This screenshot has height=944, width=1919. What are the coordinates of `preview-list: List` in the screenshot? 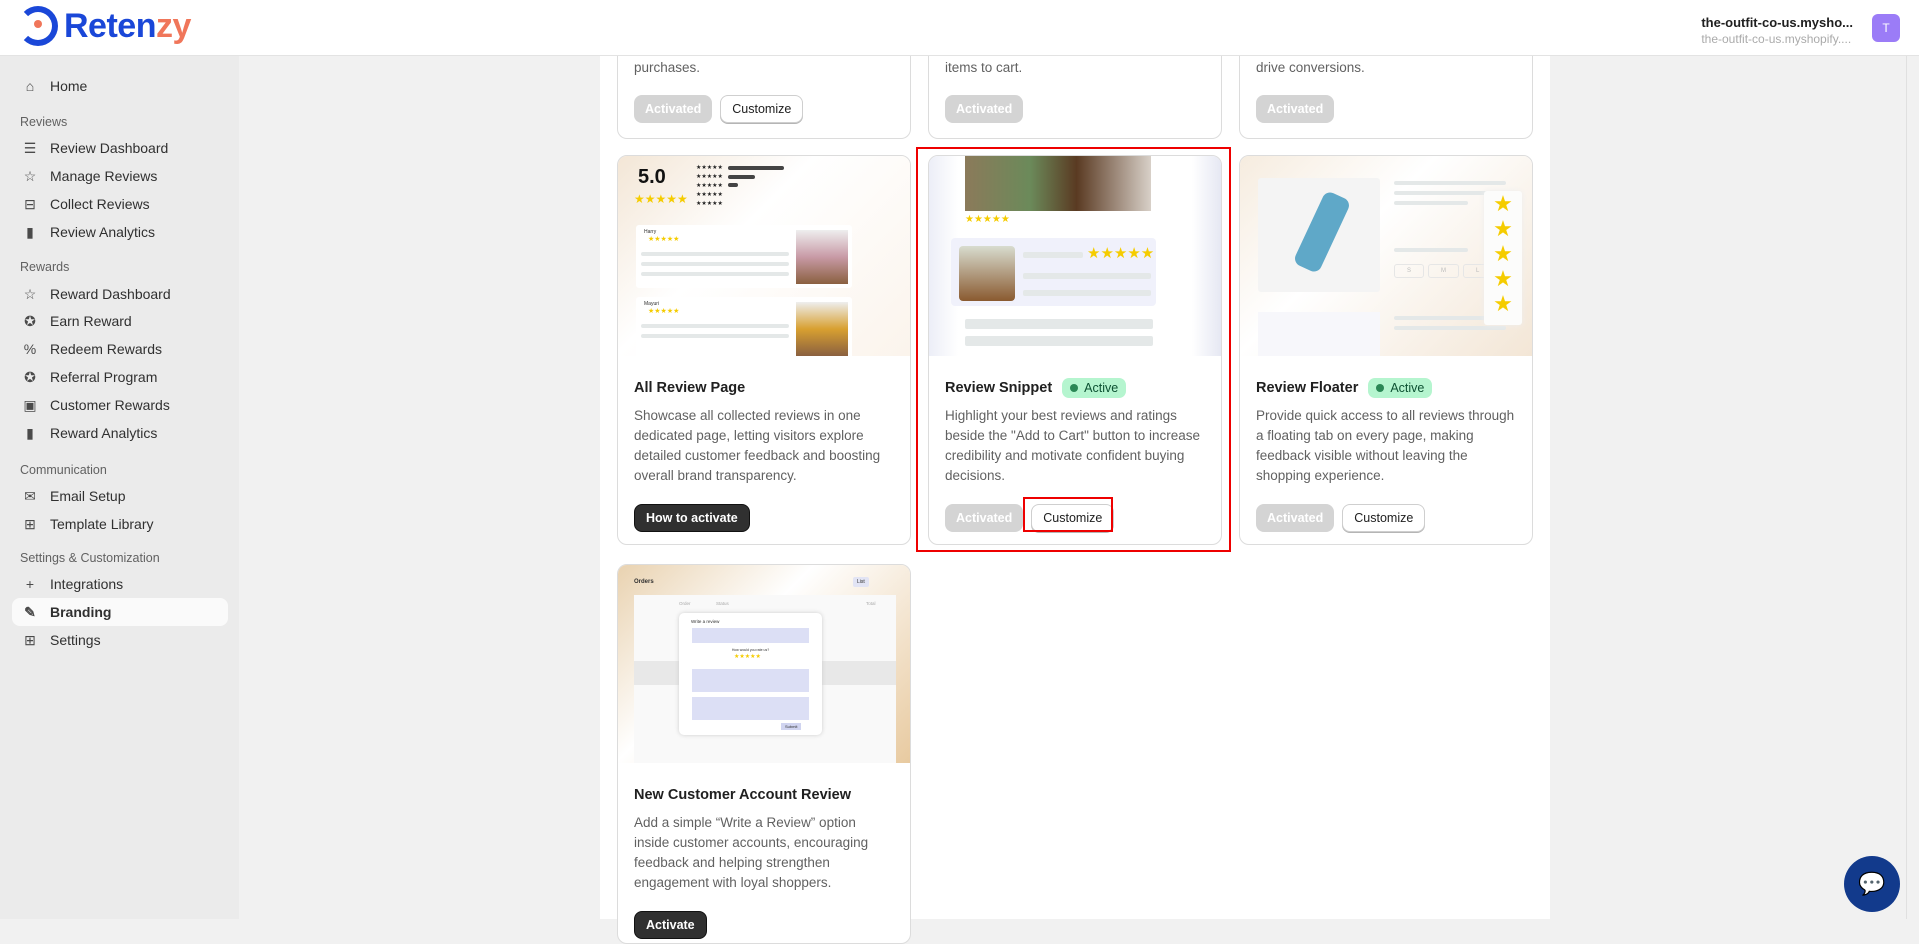 It's located at (861, 582).